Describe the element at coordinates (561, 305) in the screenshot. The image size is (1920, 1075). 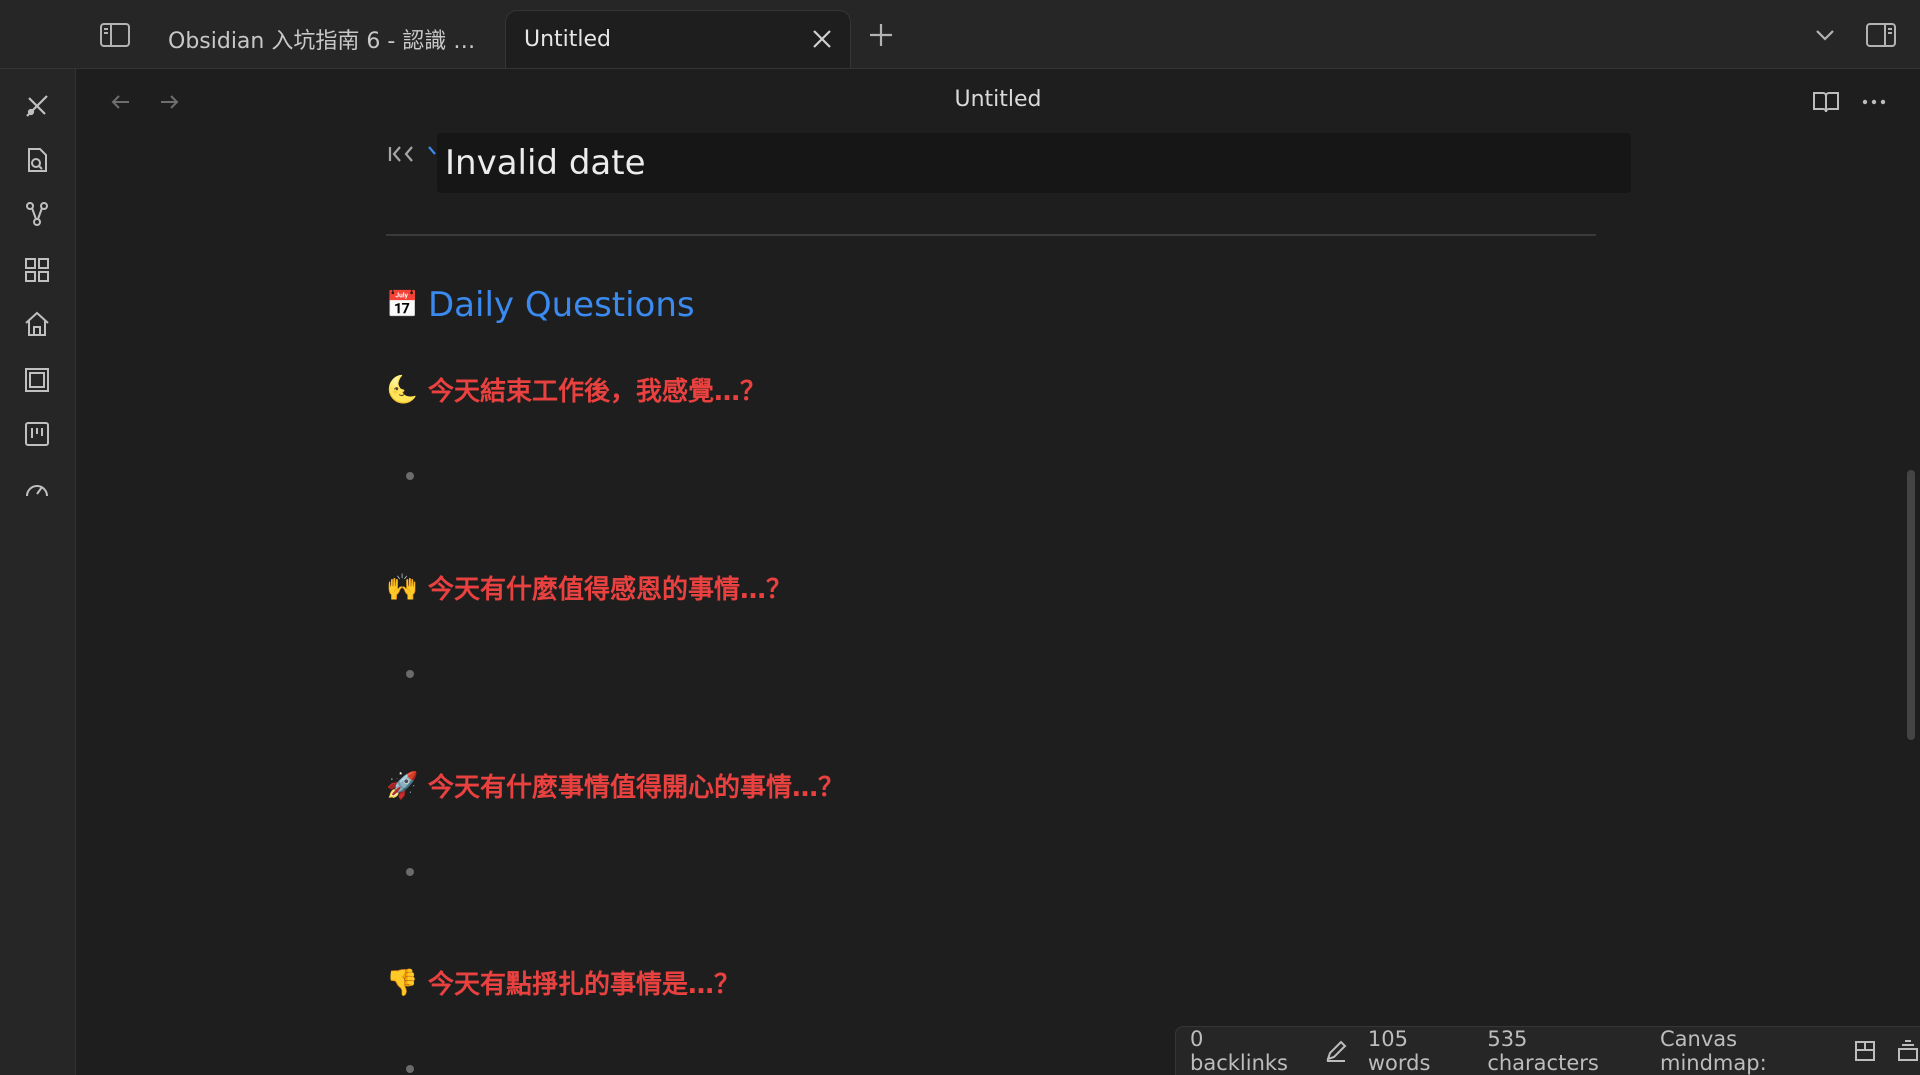
I see `heading-text: Daily Questions` at that location.